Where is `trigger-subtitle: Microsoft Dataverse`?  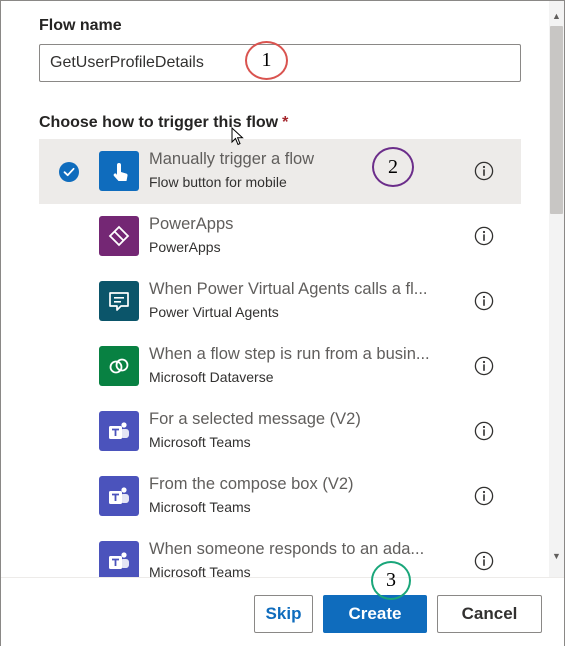 trigger-subtitle: Microsoft Dataverse is located at coordinates (211, 377).